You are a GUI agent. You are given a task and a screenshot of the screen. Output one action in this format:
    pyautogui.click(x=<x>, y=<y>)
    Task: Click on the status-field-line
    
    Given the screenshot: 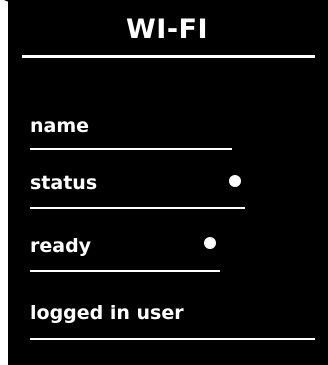 What is the action you would take?
    pyautogui.click(x=137, y=208)
    